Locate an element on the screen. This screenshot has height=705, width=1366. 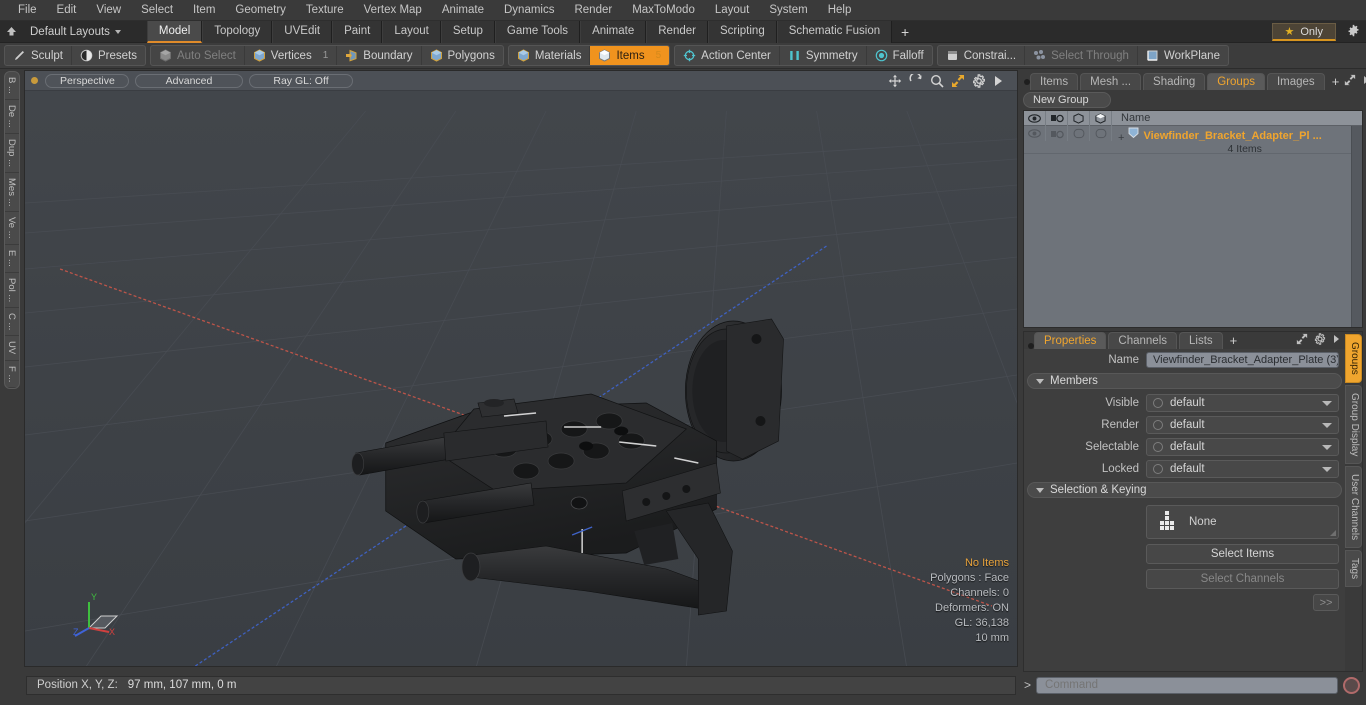
properties-tab-add-button: + is located at coordinates (1234, 340).